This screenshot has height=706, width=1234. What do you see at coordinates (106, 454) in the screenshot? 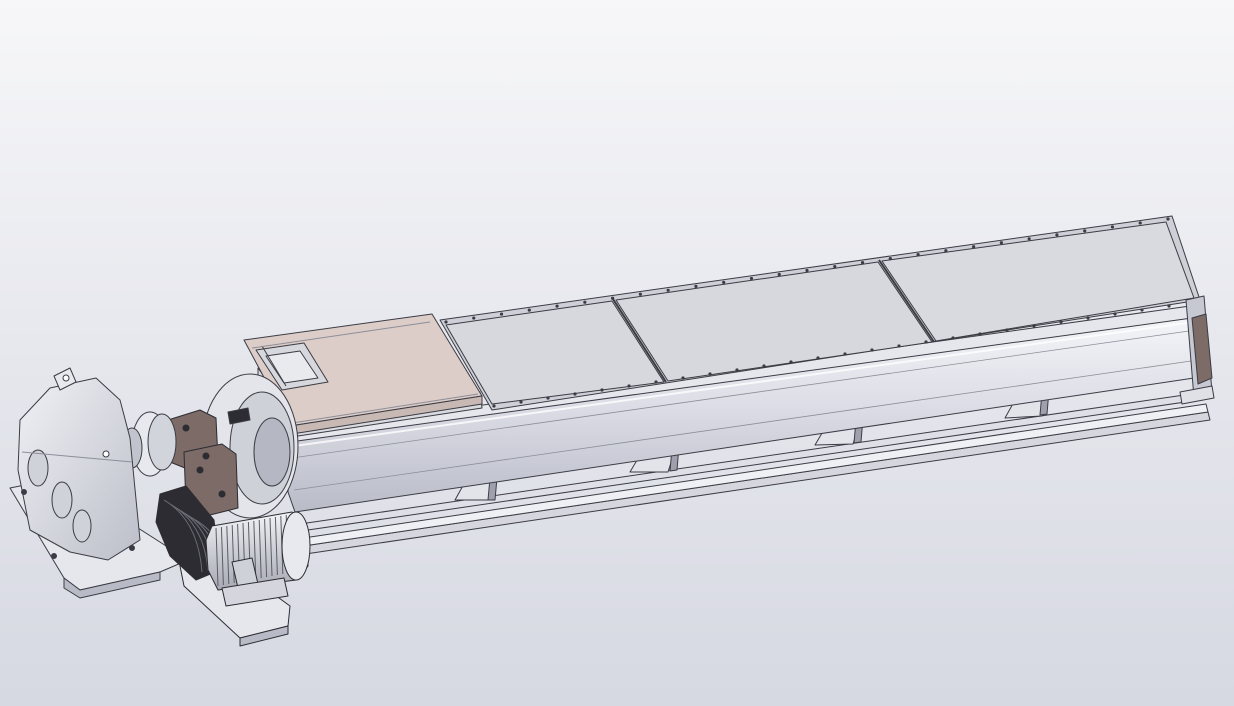
I see `reducer-vent` at bounding box center [106, 454].